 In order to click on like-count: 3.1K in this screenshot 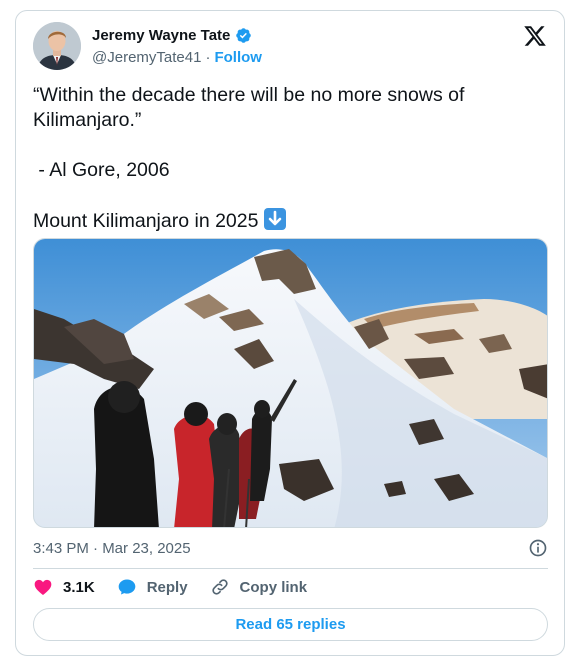, I will do `click(79, 587)`.